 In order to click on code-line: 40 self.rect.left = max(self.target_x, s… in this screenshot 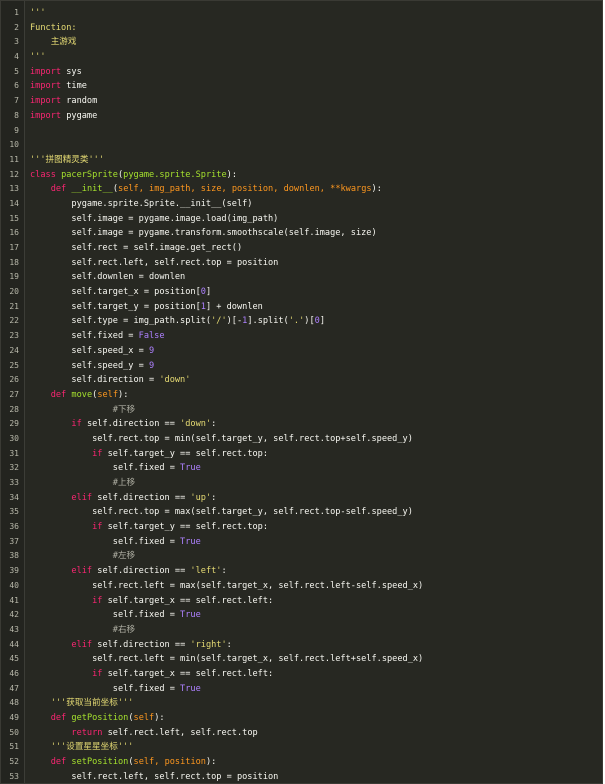, I will do `click(301, 586)`.